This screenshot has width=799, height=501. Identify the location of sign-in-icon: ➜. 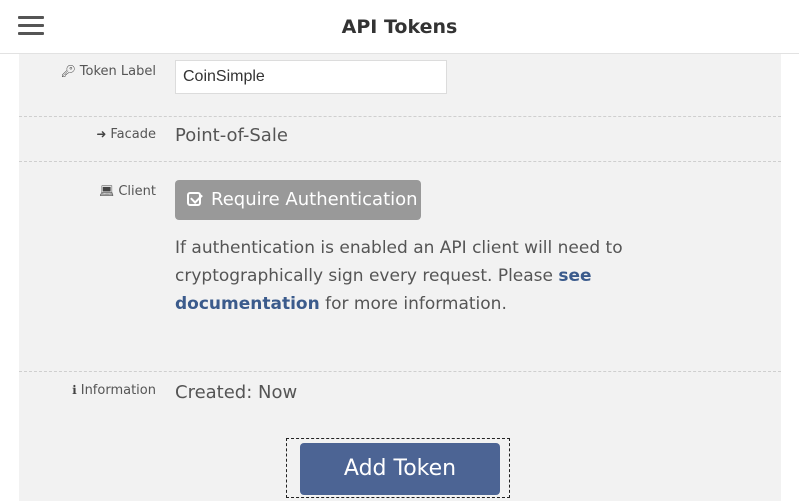
(101, 134).